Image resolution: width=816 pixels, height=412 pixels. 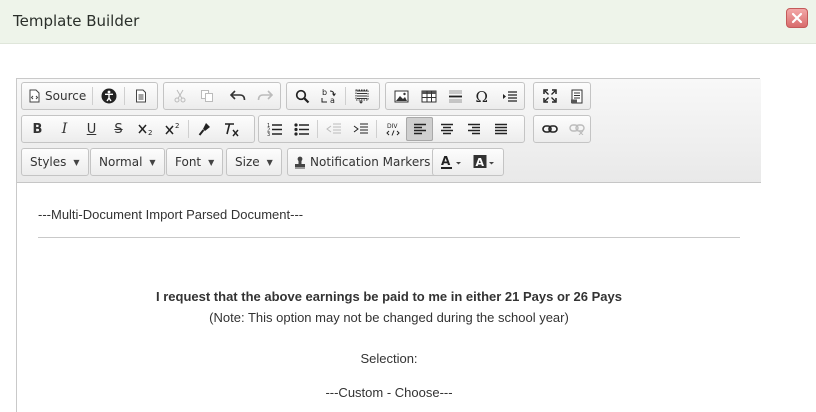 I want to click on window-title: Template Builder, so click(x=76, y=21).